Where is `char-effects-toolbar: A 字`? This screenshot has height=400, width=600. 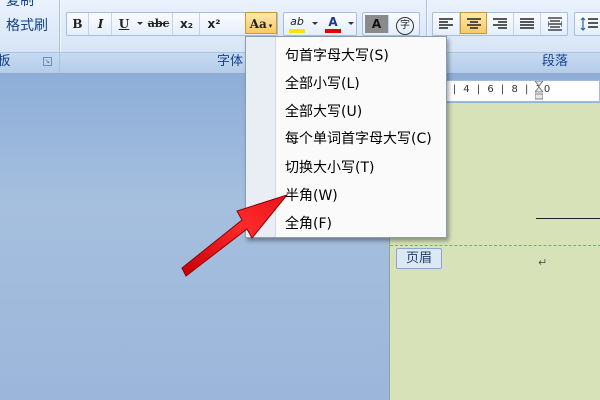 char-effects-toolbar: A 字 is located at coordinates (391, 24).